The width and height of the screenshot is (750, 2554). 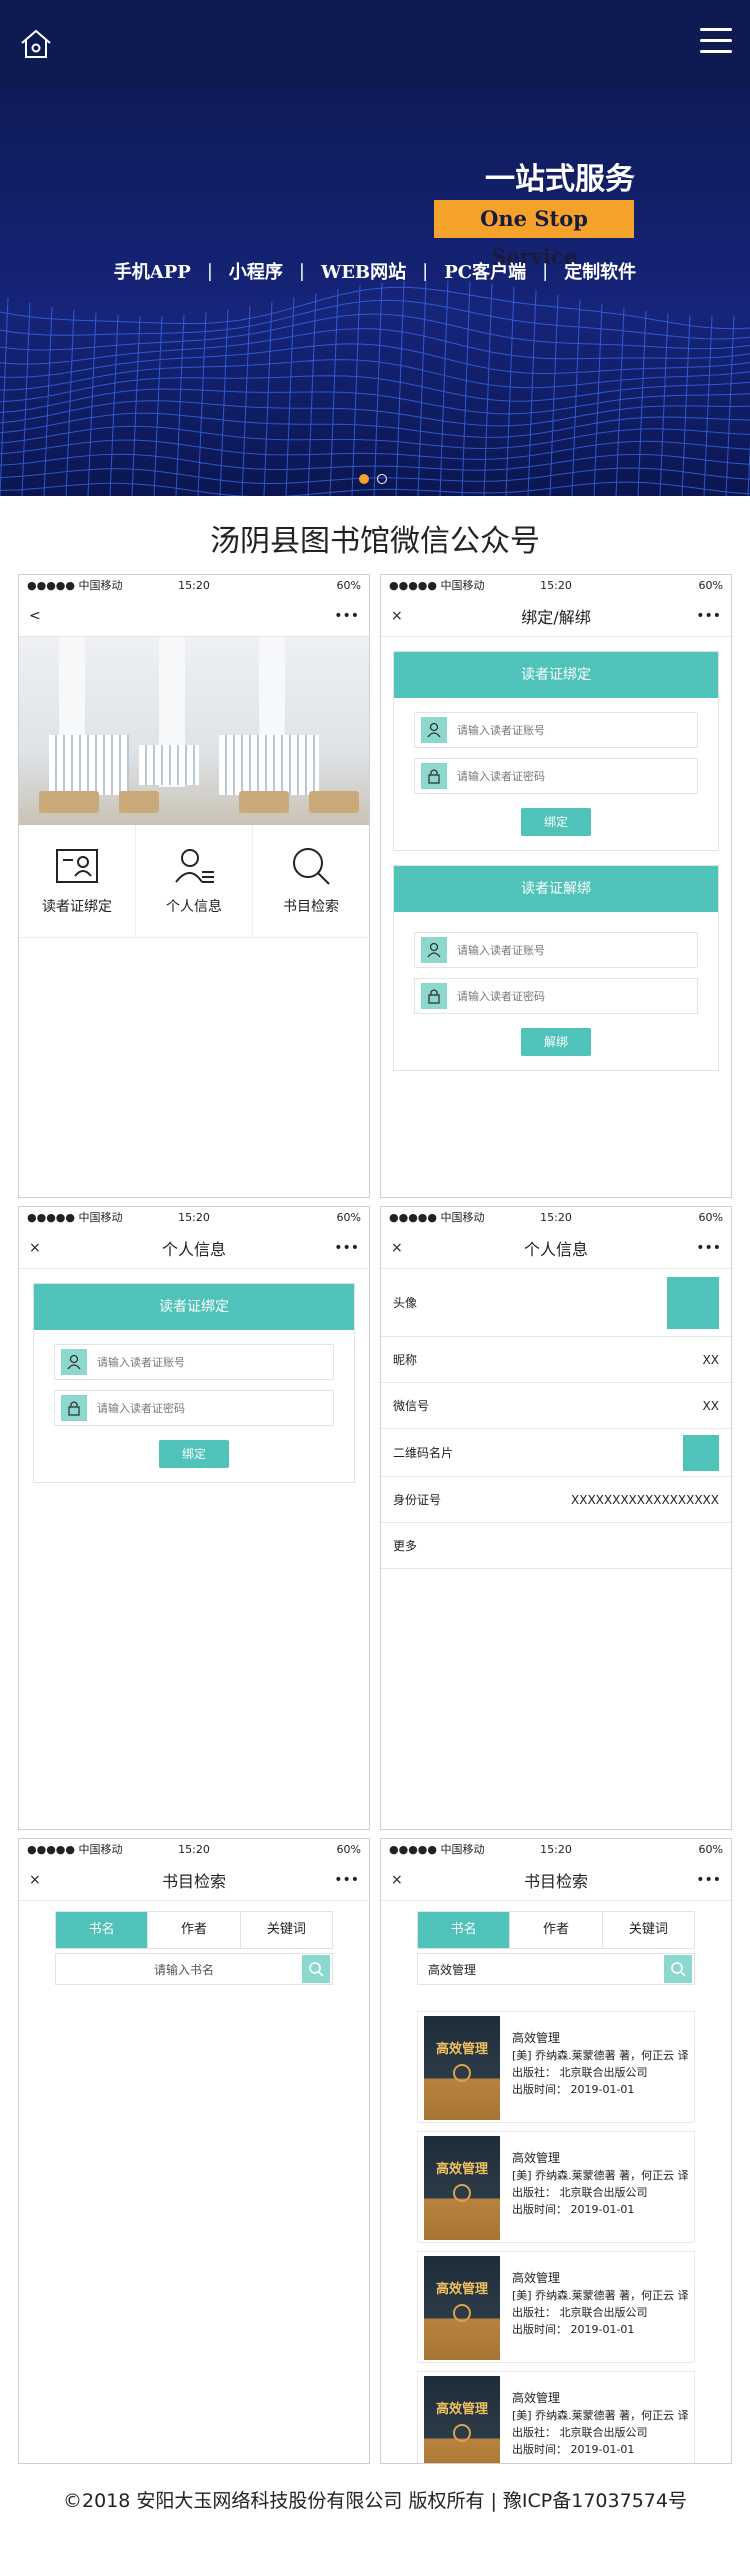 What do you see at coordinates (693, 1302) in the screenshot?
I see `avatar` at bounding box center [693, 1302].